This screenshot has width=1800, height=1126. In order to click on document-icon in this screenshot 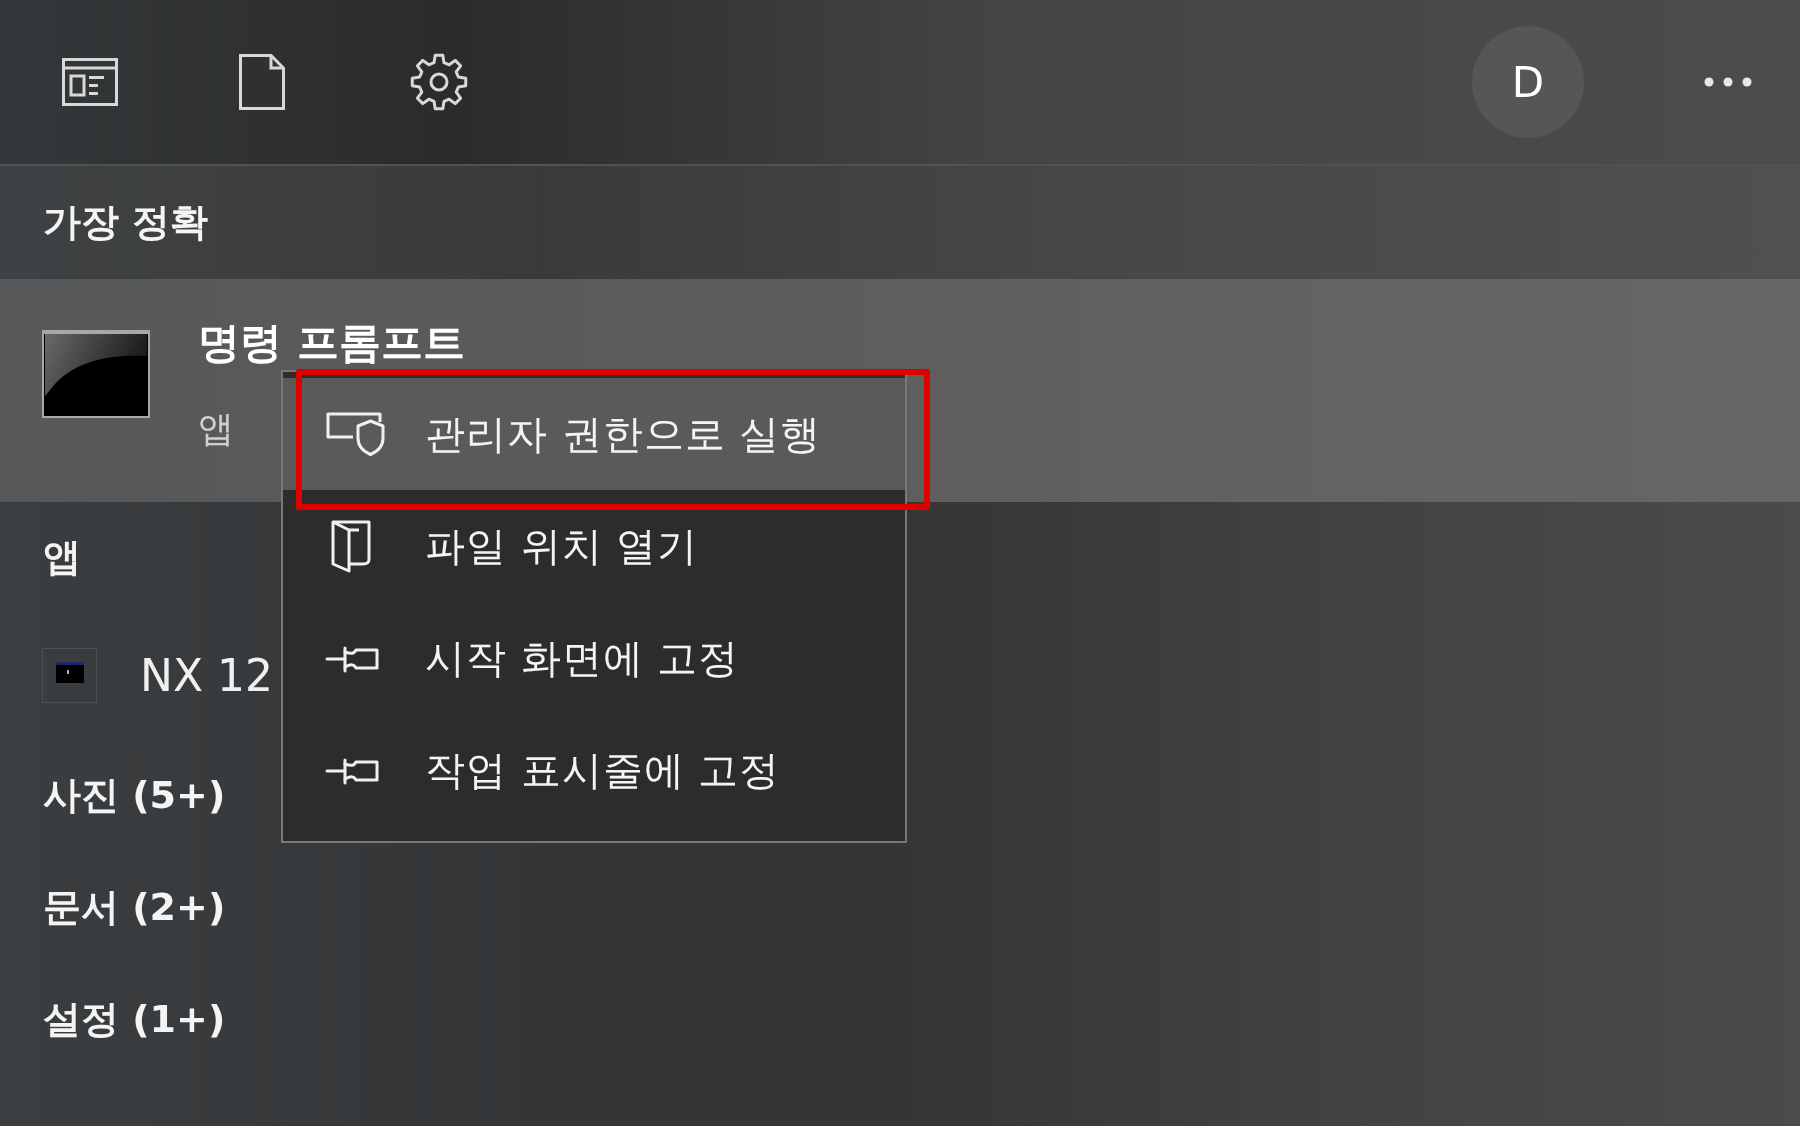, I will do `click(262, 82)`.